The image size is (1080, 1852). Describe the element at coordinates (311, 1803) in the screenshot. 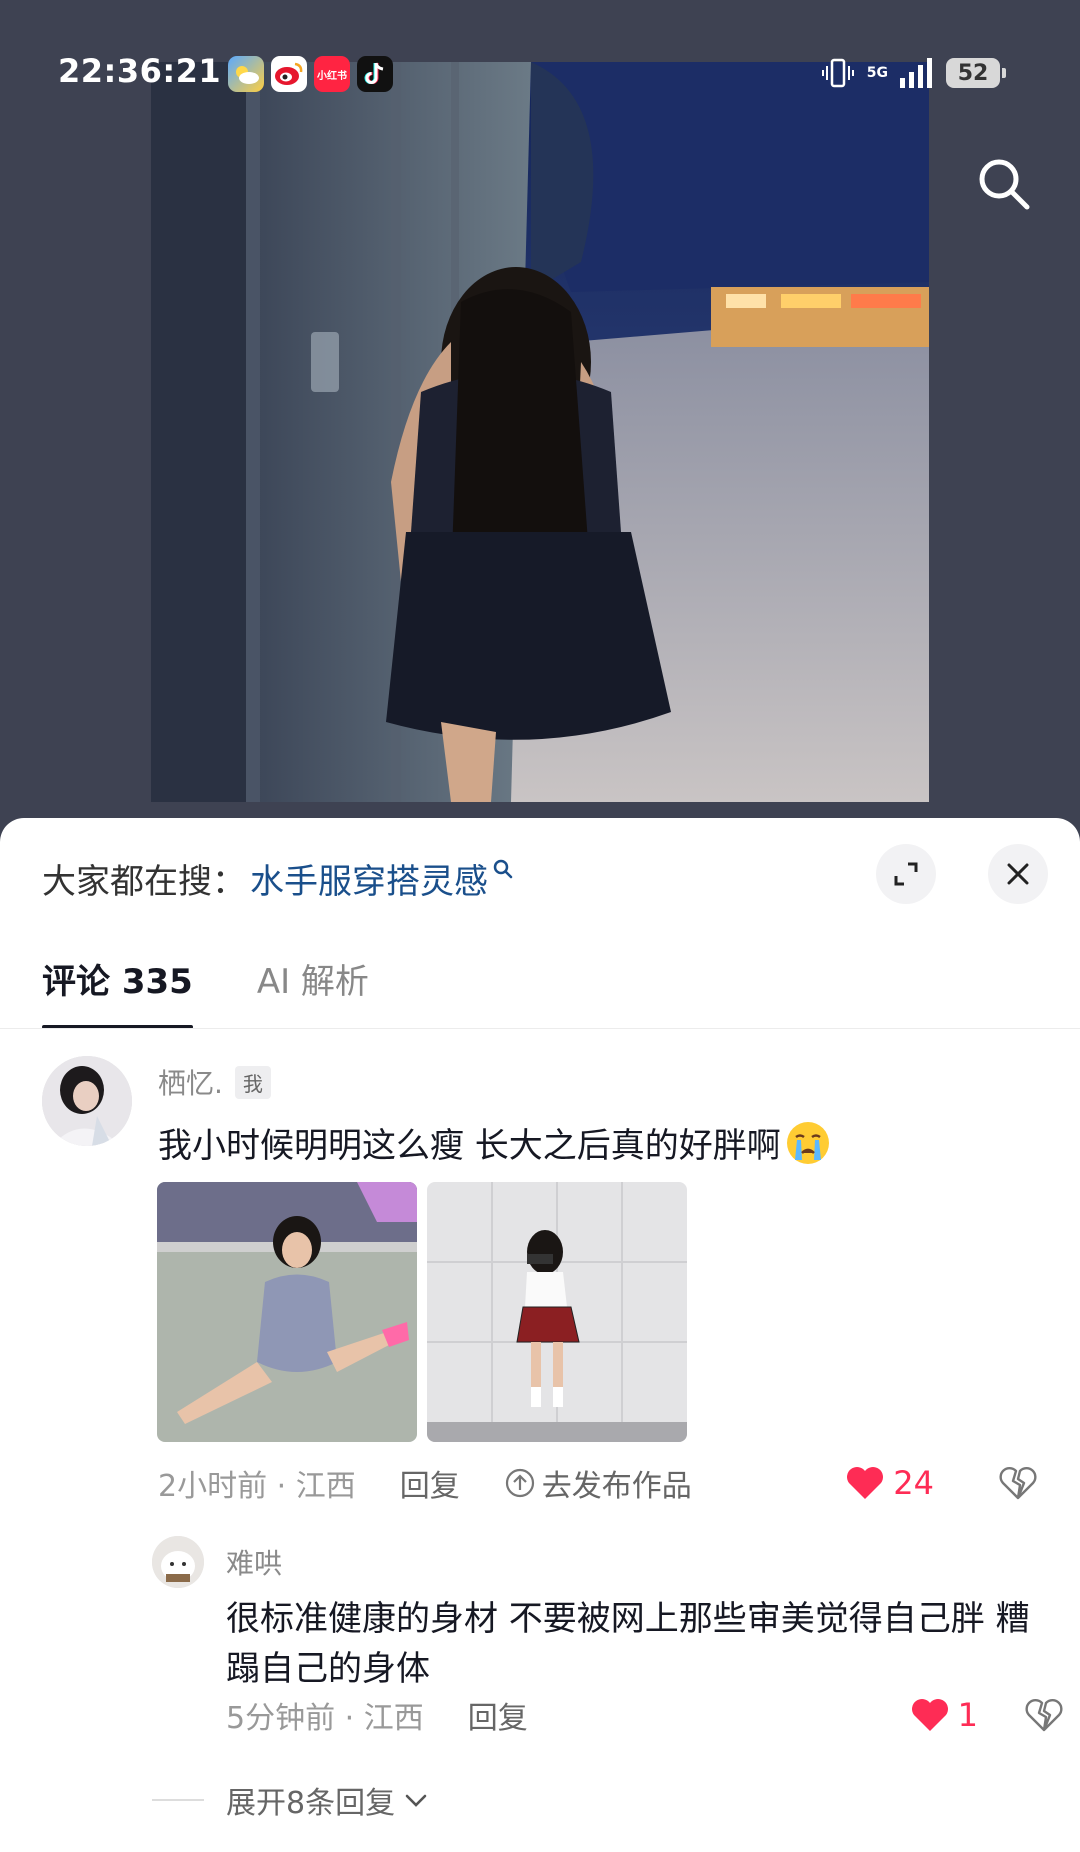

I see `expand-replies-label: 展开8条回复` at that location.